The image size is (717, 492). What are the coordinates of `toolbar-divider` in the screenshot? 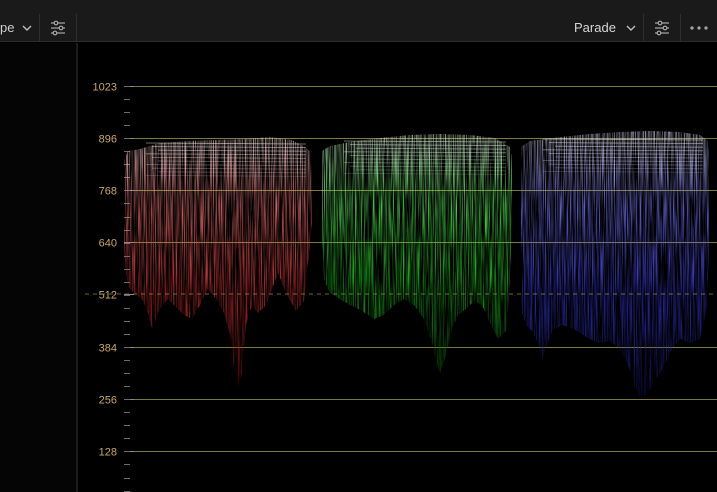 It's located at (76, 28).